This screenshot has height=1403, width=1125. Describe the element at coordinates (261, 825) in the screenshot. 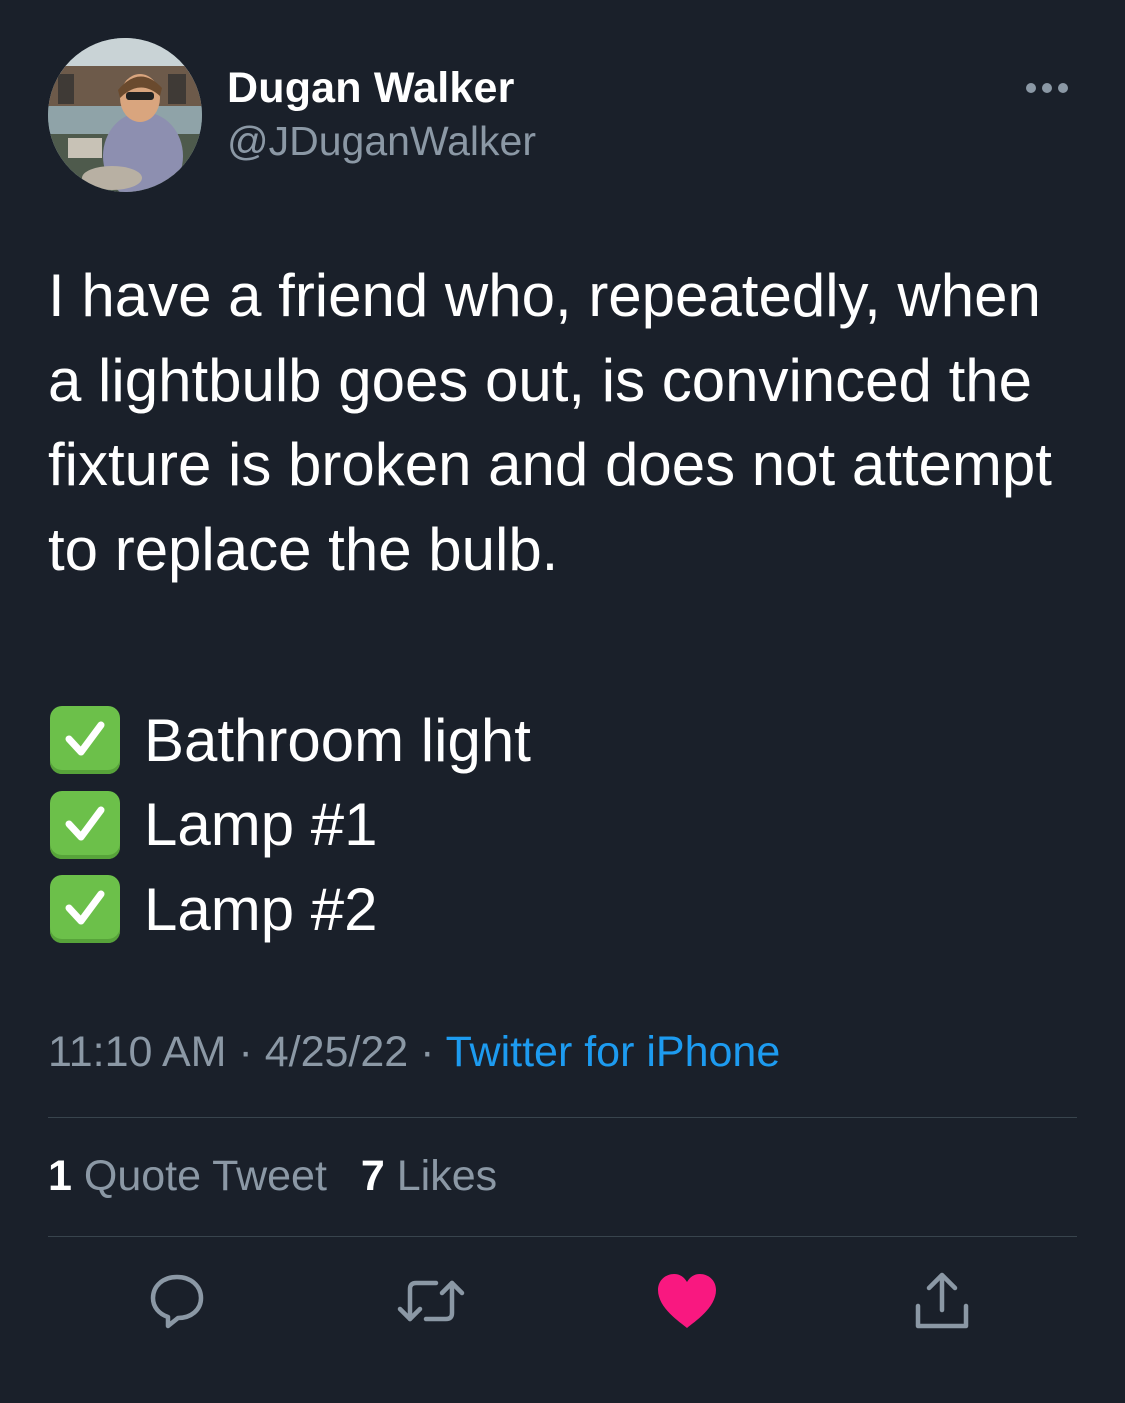

I see `checklist-item-label: Lamp #1` at that location.